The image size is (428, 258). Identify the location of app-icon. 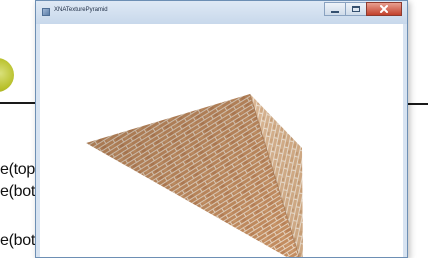
(46, 12).